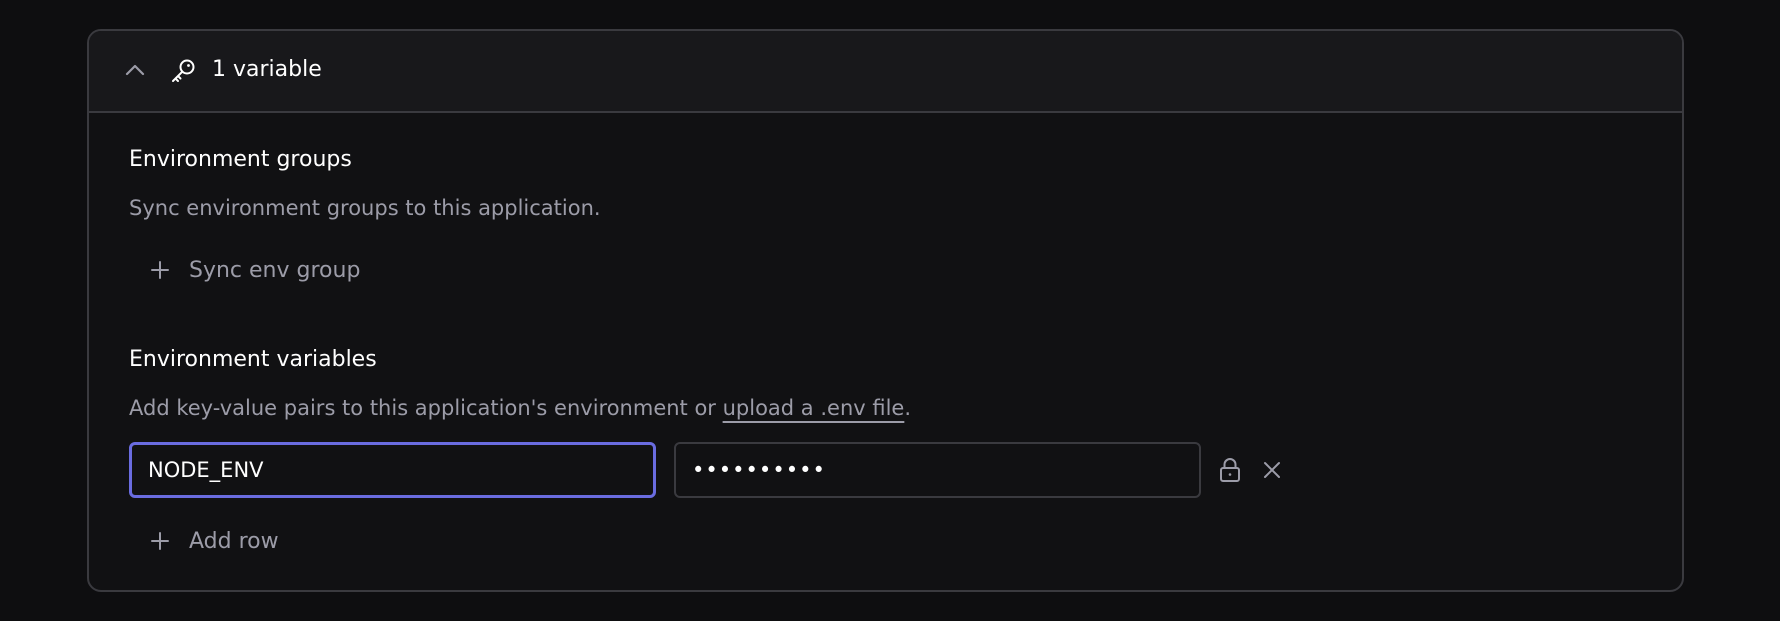 The height and width of the screenshot is (621, 1780). Describe the element at coordinates (908, 408) in the screenshot. I see `env-vars-description-suffix: .` at that location.